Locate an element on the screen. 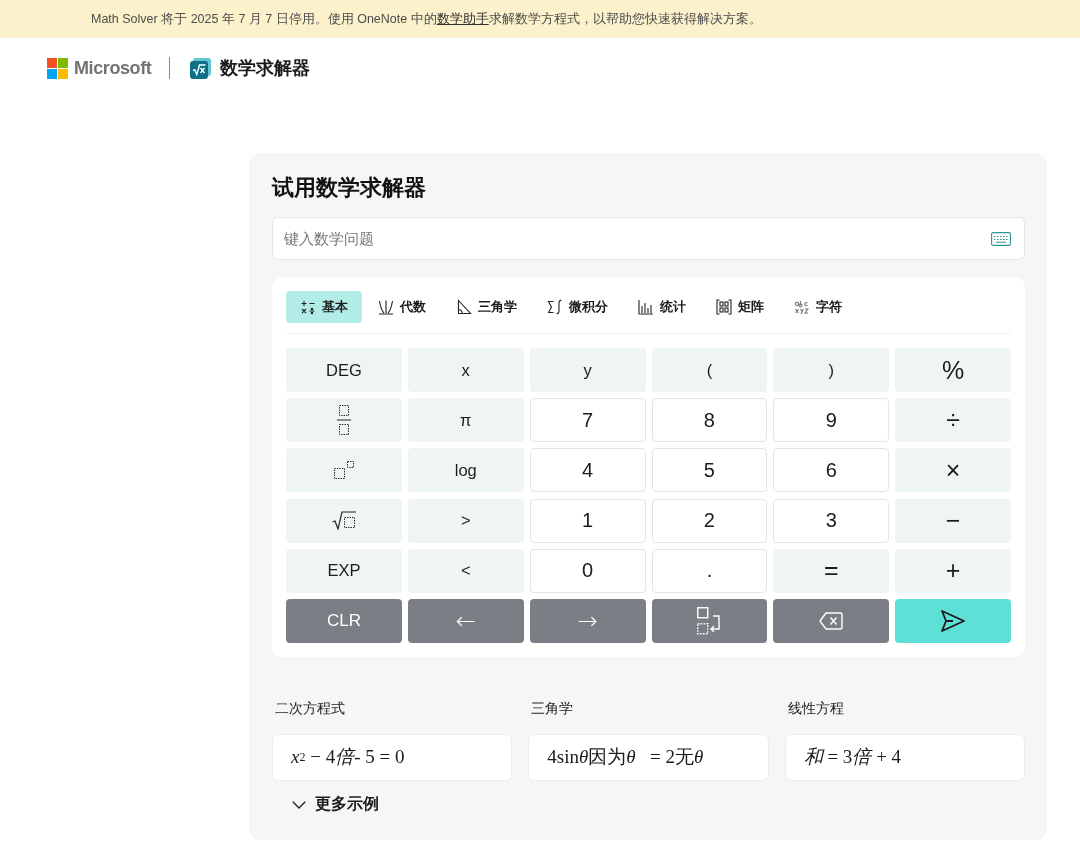 The image size is (1080, 866). keypad-key: . is located at coordinates (709, 570).